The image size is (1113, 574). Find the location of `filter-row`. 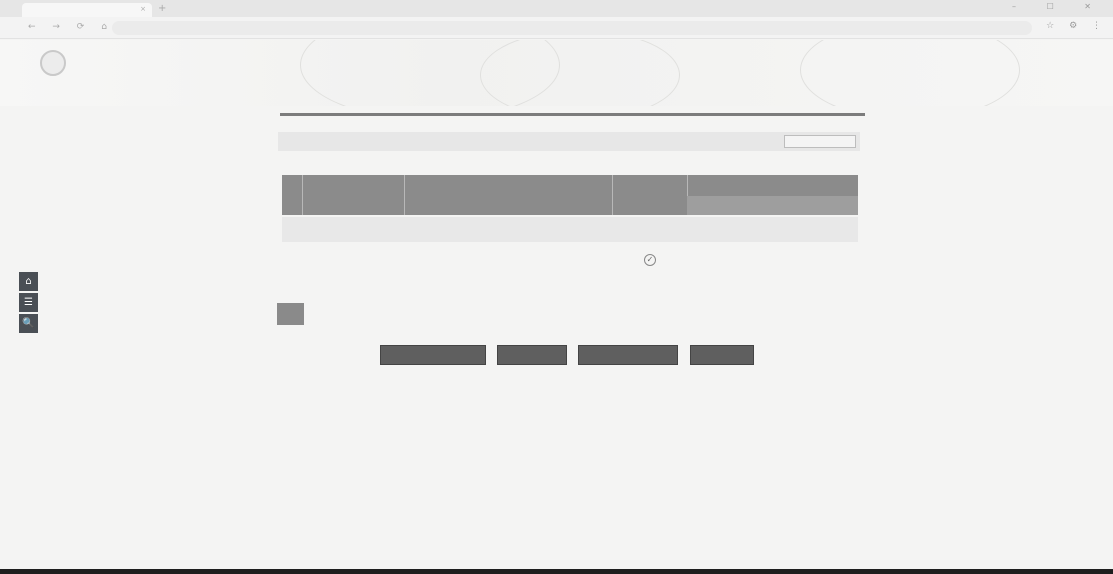

filter-row is located at coordinates (401, 162).